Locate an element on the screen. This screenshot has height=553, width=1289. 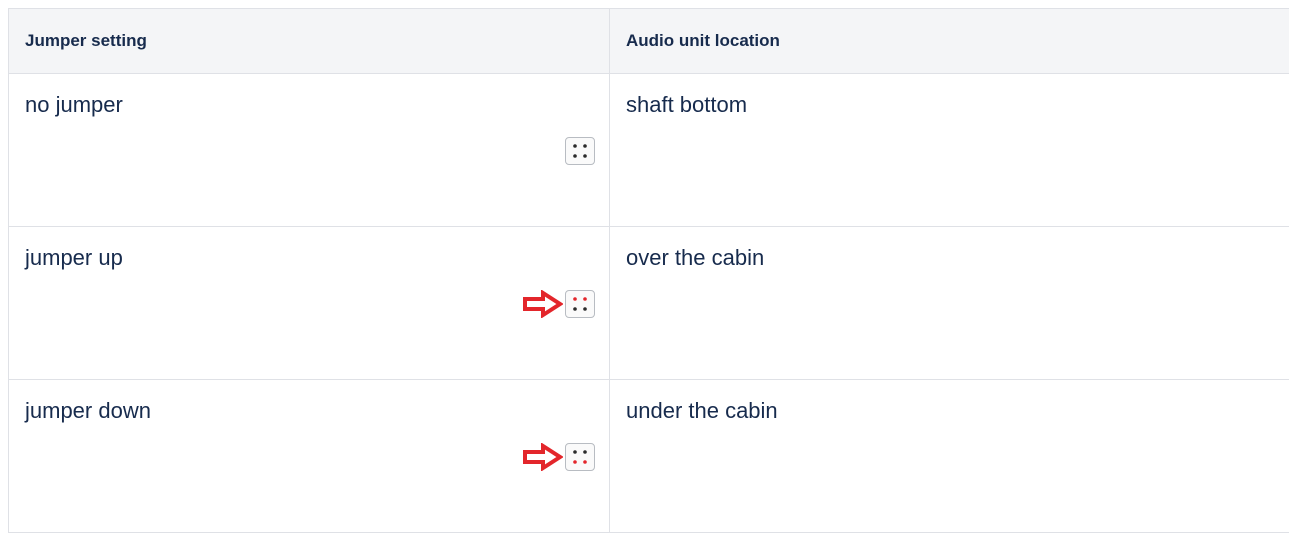
audio-unit-location-cell: over the cabin is located at coordinates (949, 303).